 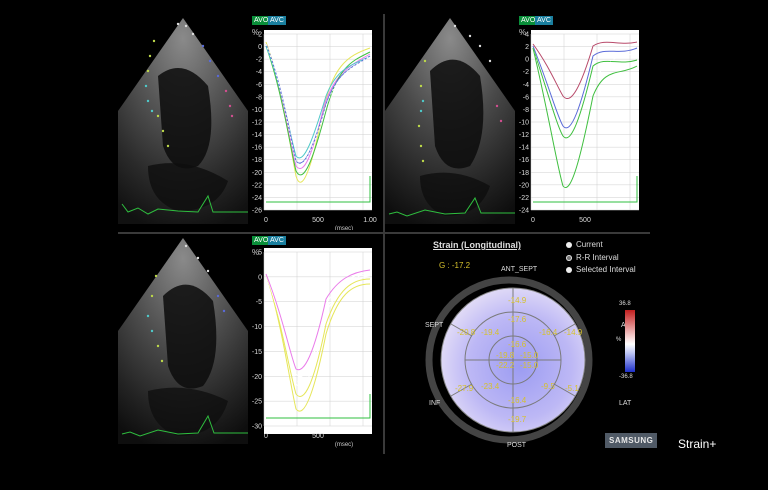 What do you see at coordinates (434, 325) in the screenshot?
I see `wall-label-sept: SEPT` at bounding box center [434, 325].